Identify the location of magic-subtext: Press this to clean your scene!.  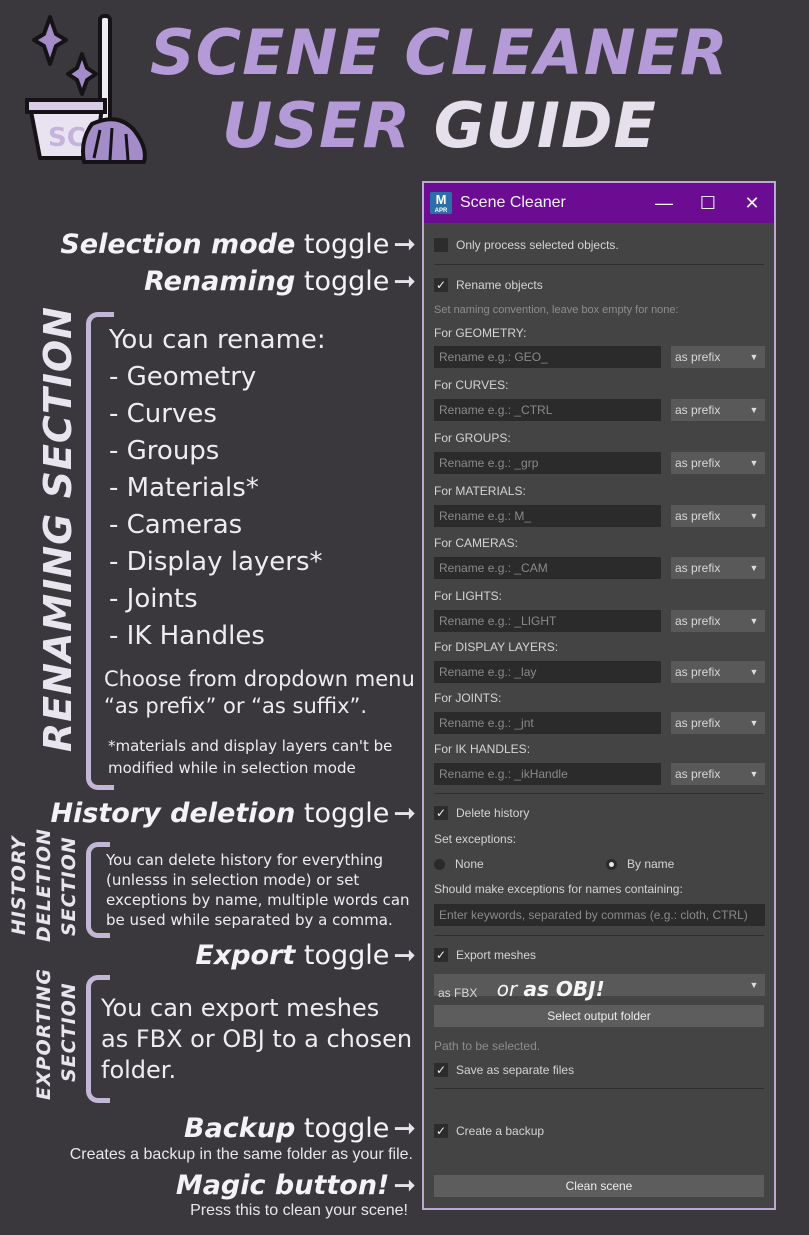
(299, 1210).